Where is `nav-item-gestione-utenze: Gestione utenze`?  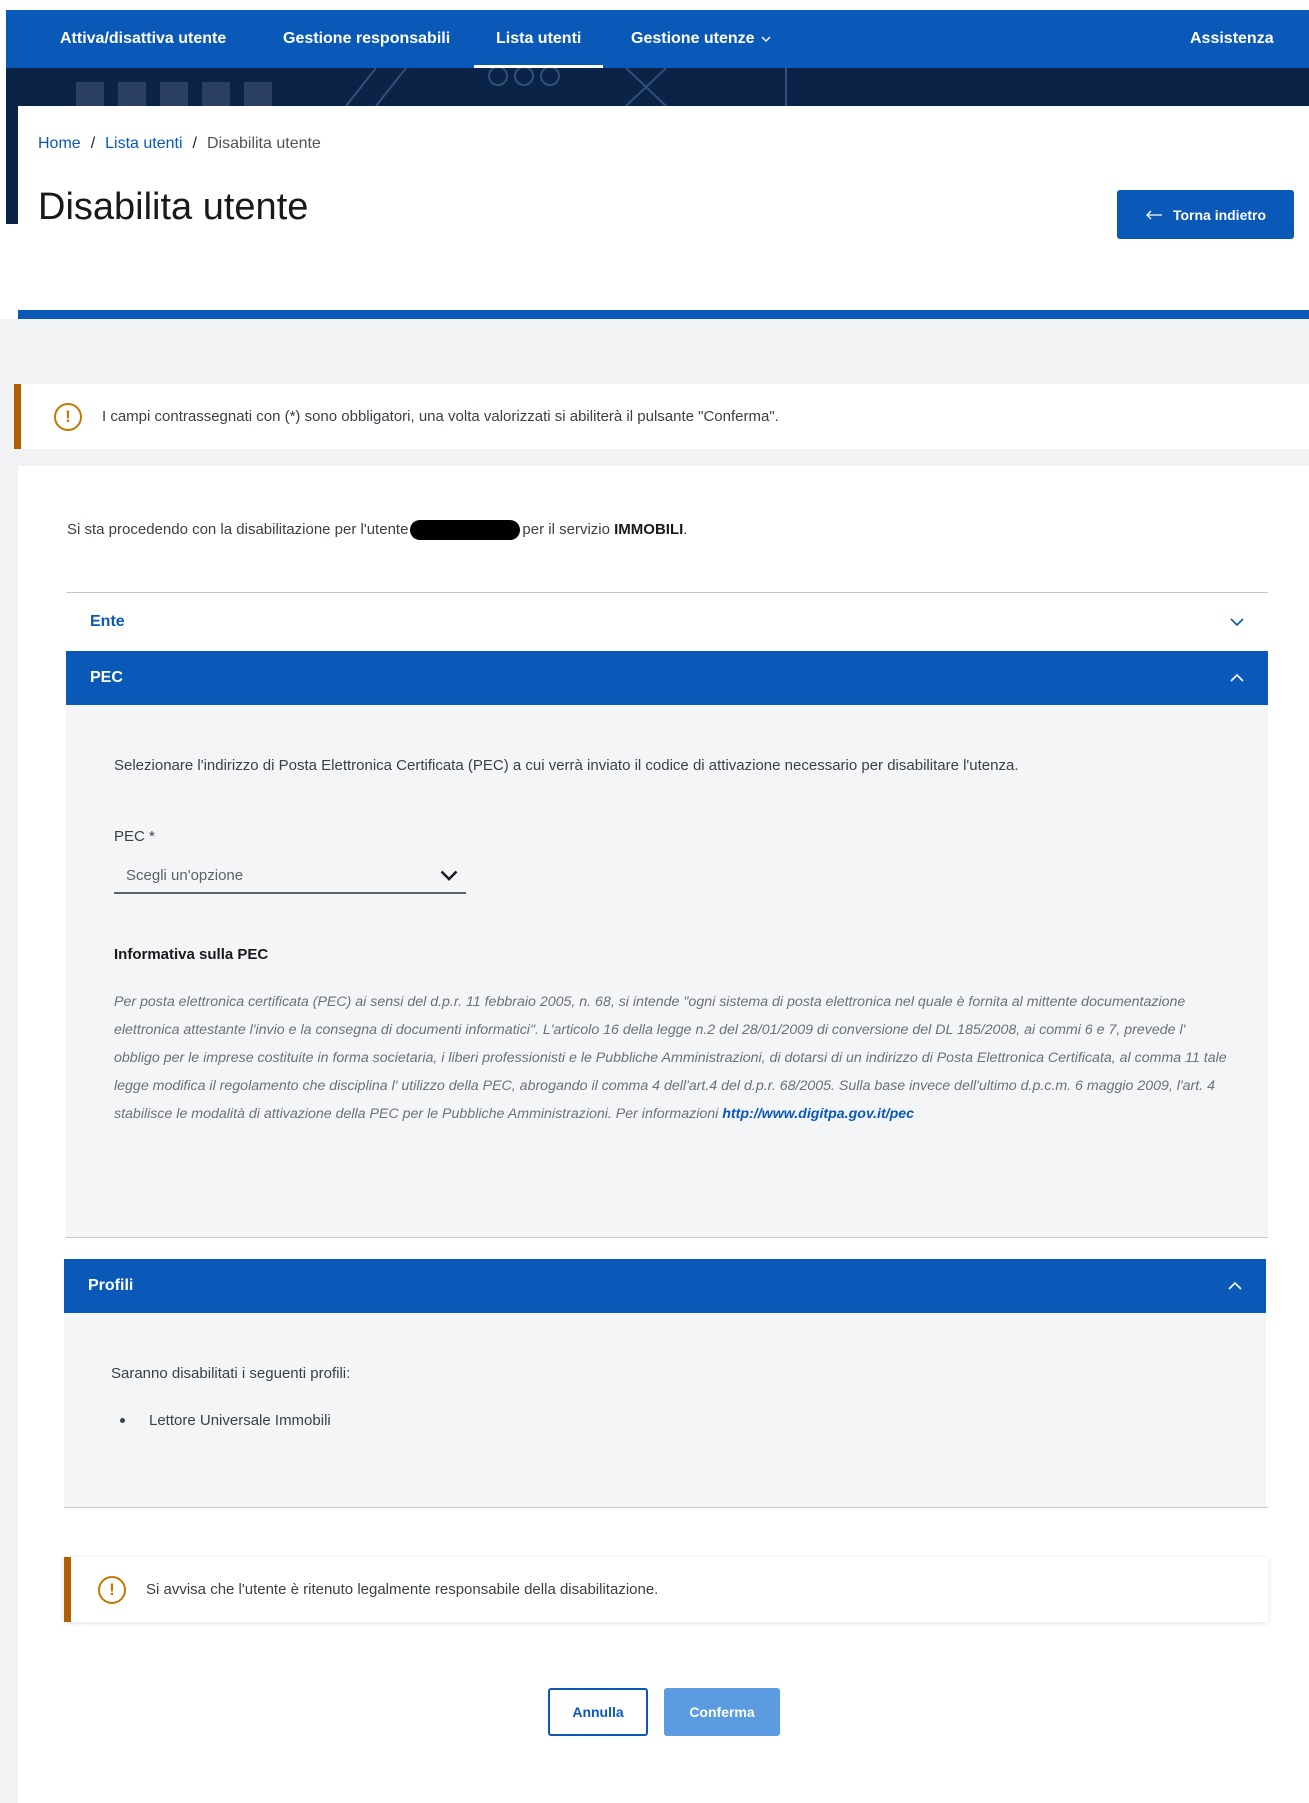
nav-item-gestione-utenze: Gestione utenze is located at coordinates (701, 39).